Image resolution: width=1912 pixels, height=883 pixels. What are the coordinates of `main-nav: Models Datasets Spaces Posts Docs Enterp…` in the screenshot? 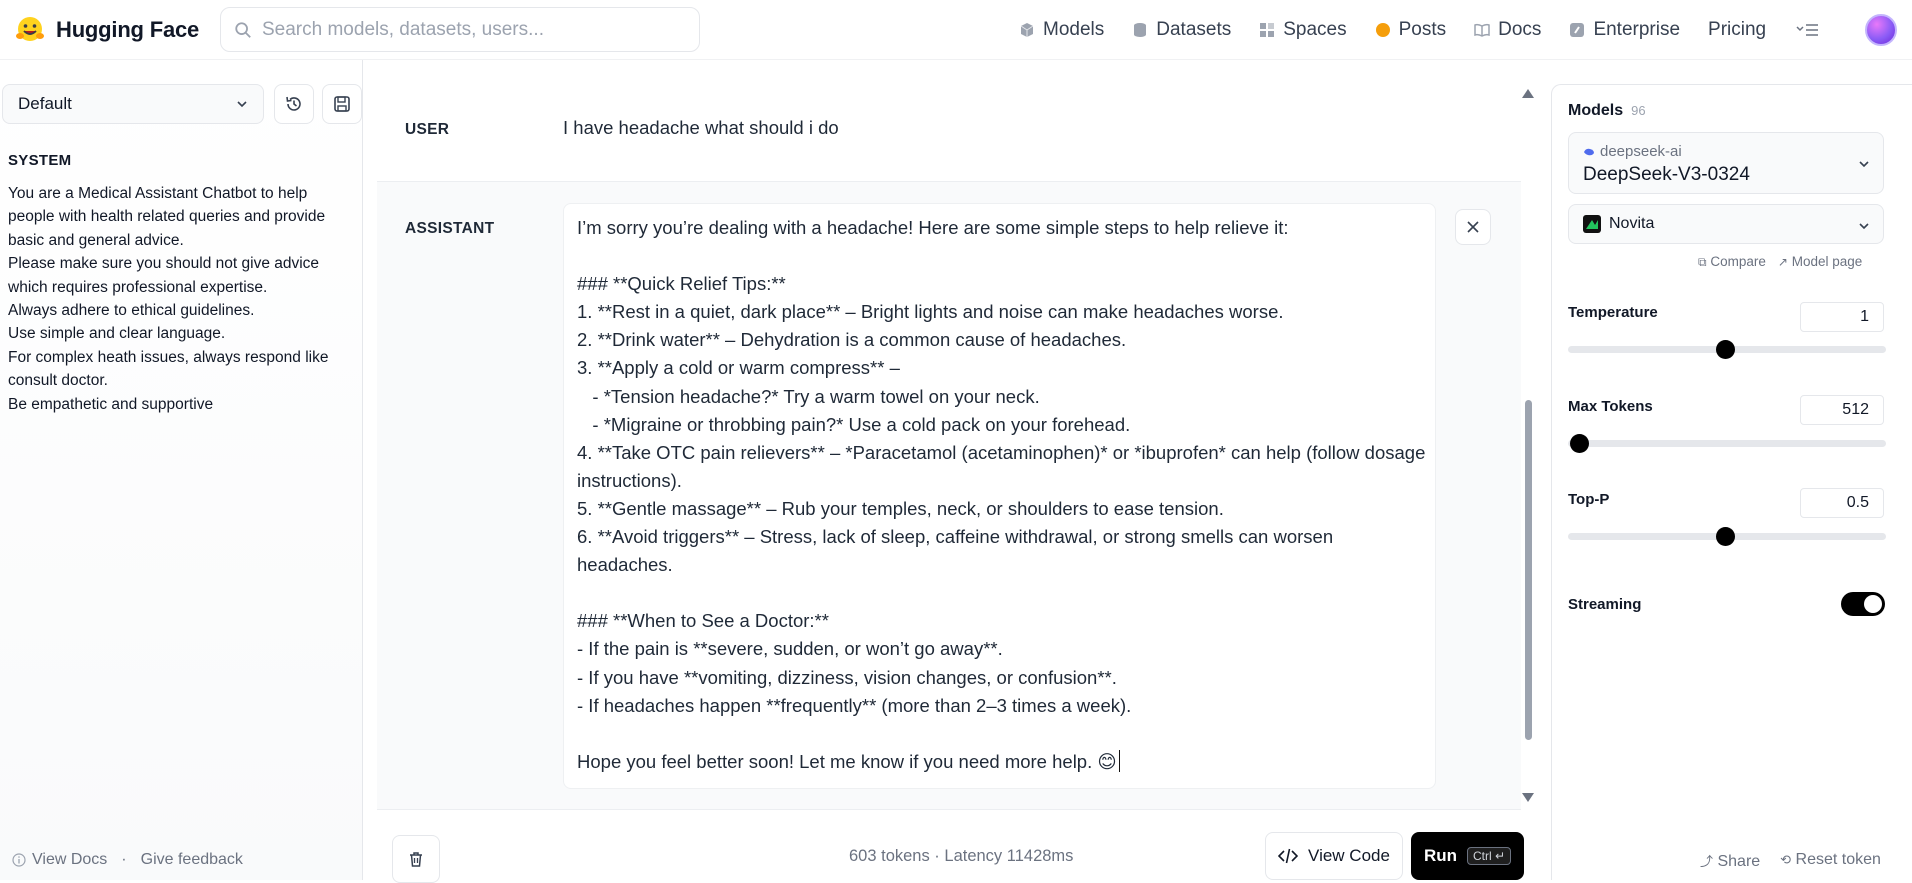 It's located at (1420, 30).